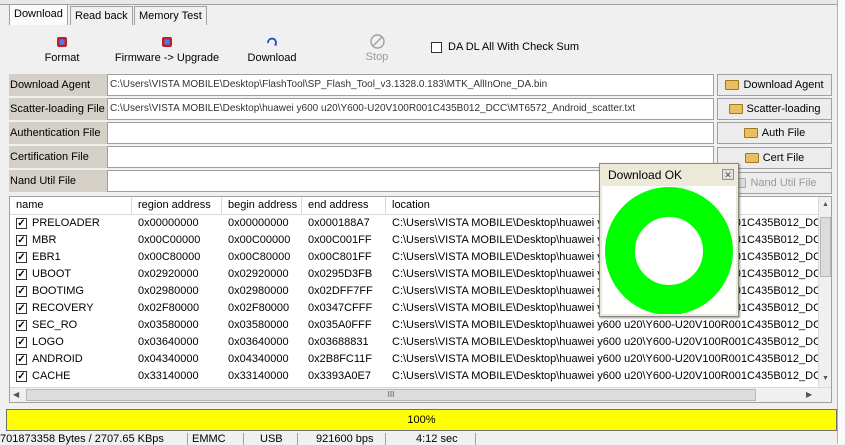 This screenshot has width=845, height=445. What do you see at coordinates (262, 205) in the screenshot?
I see `column-header-begin: begin address` at bounding box center [262, 205].